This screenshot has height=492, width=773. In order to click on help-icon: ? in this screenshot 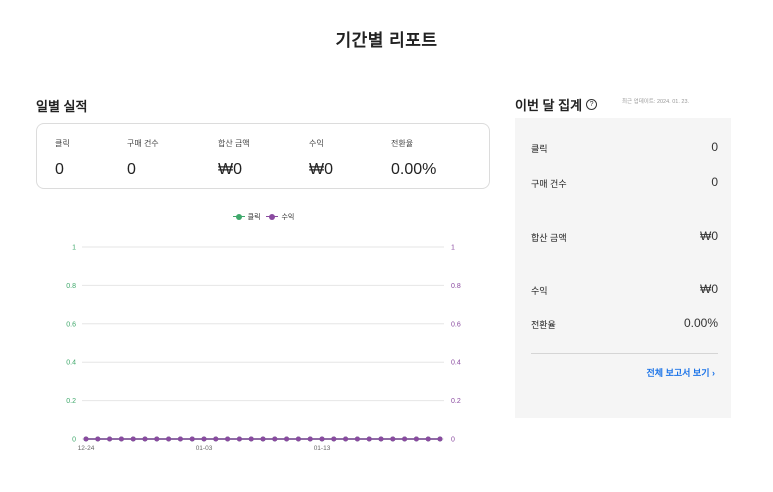, I will do `click(592, 104)`.